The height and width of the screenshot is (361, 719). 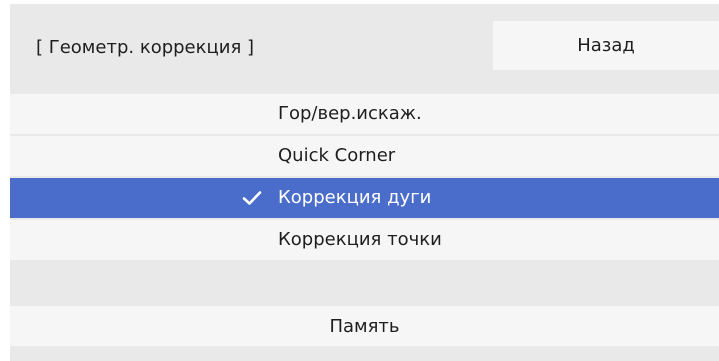 What do you see at coordinates (355, 197) in the screenshot?
I see `menu-item-label: Коррекция дуги` at bounding box center [355, 197].